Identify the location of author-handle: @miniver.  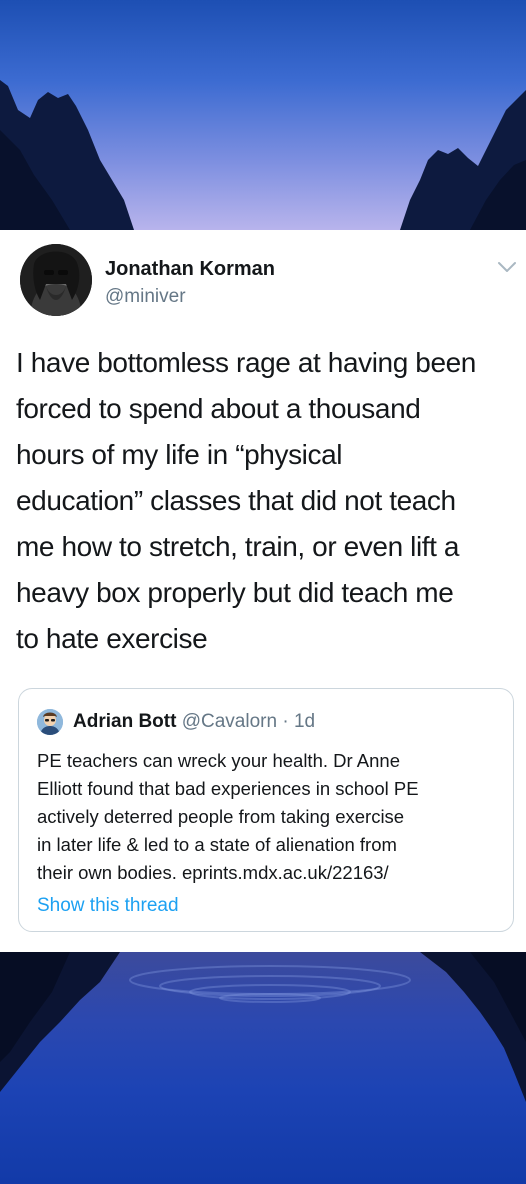
(145, 297).